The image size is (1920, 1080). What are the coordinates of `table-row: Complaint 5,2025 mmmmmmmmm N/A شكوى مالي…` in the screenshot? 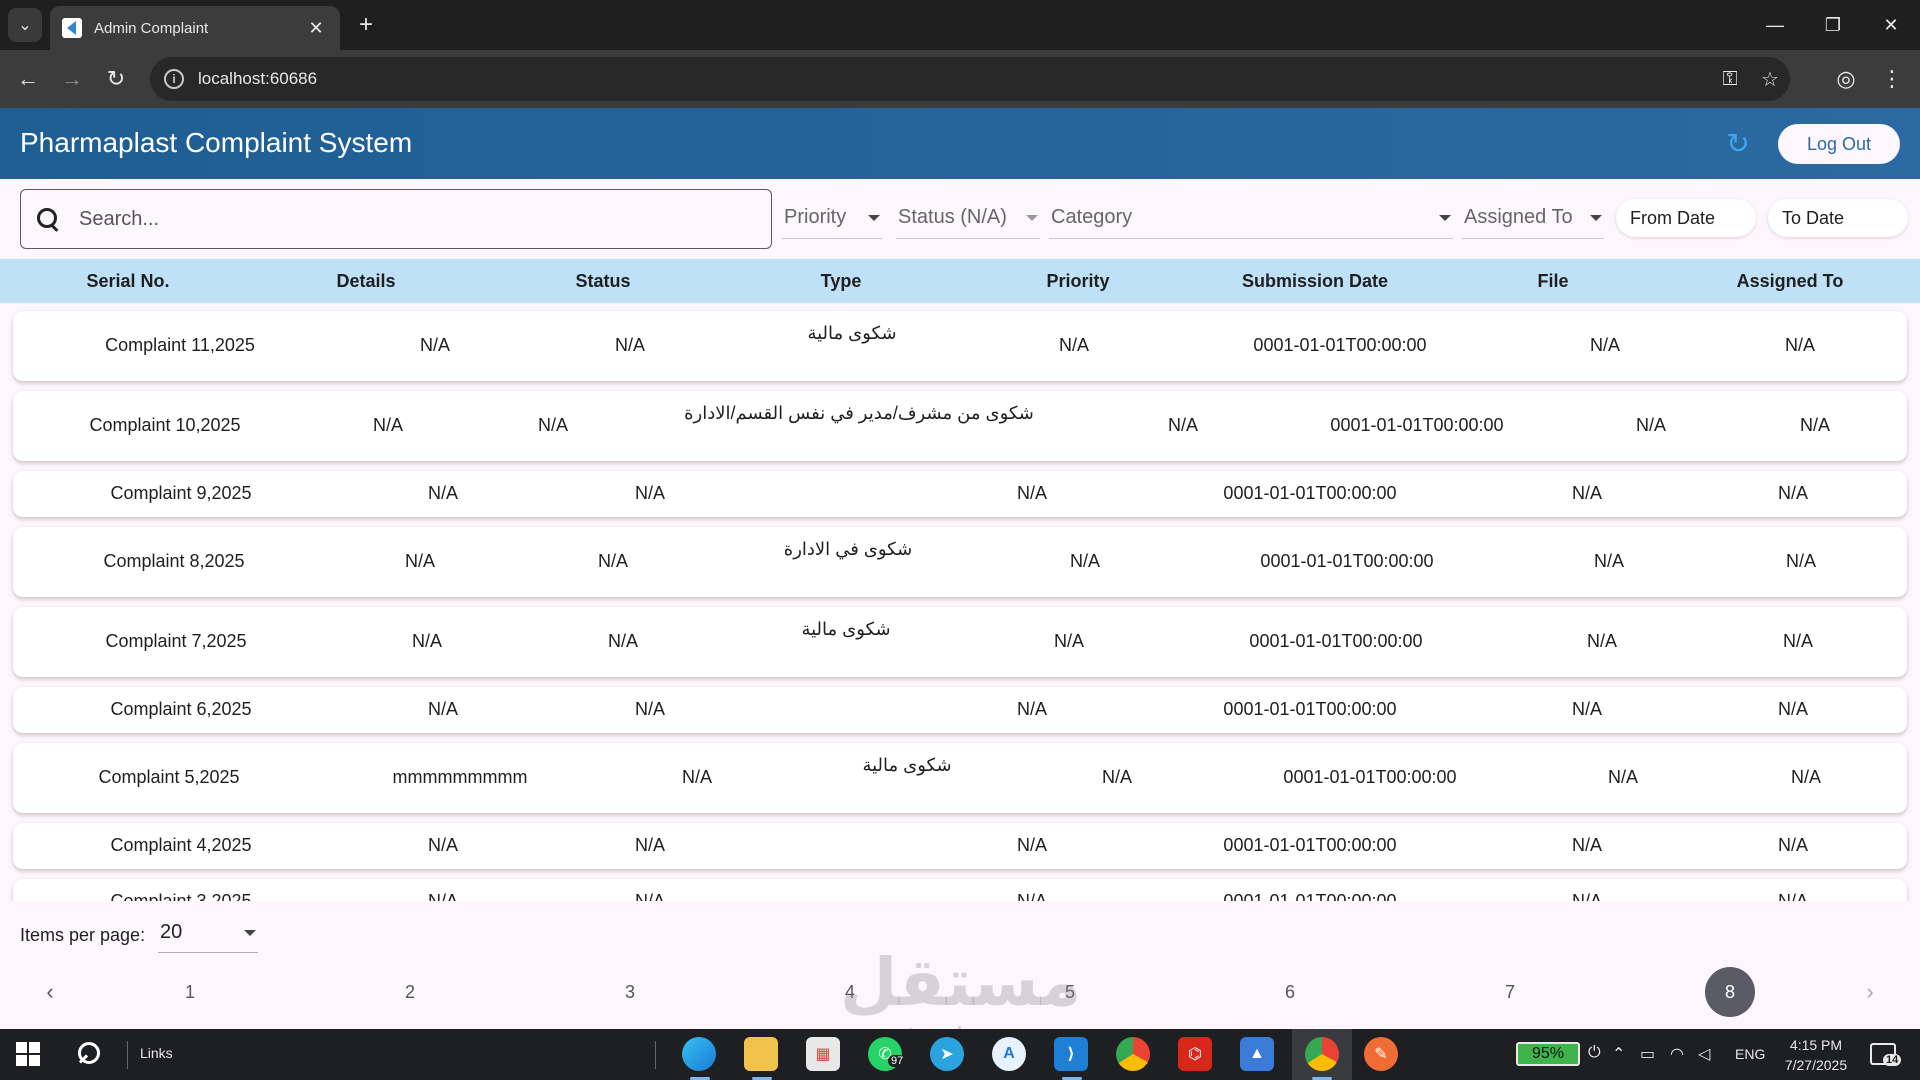 It's located at (960, 778).